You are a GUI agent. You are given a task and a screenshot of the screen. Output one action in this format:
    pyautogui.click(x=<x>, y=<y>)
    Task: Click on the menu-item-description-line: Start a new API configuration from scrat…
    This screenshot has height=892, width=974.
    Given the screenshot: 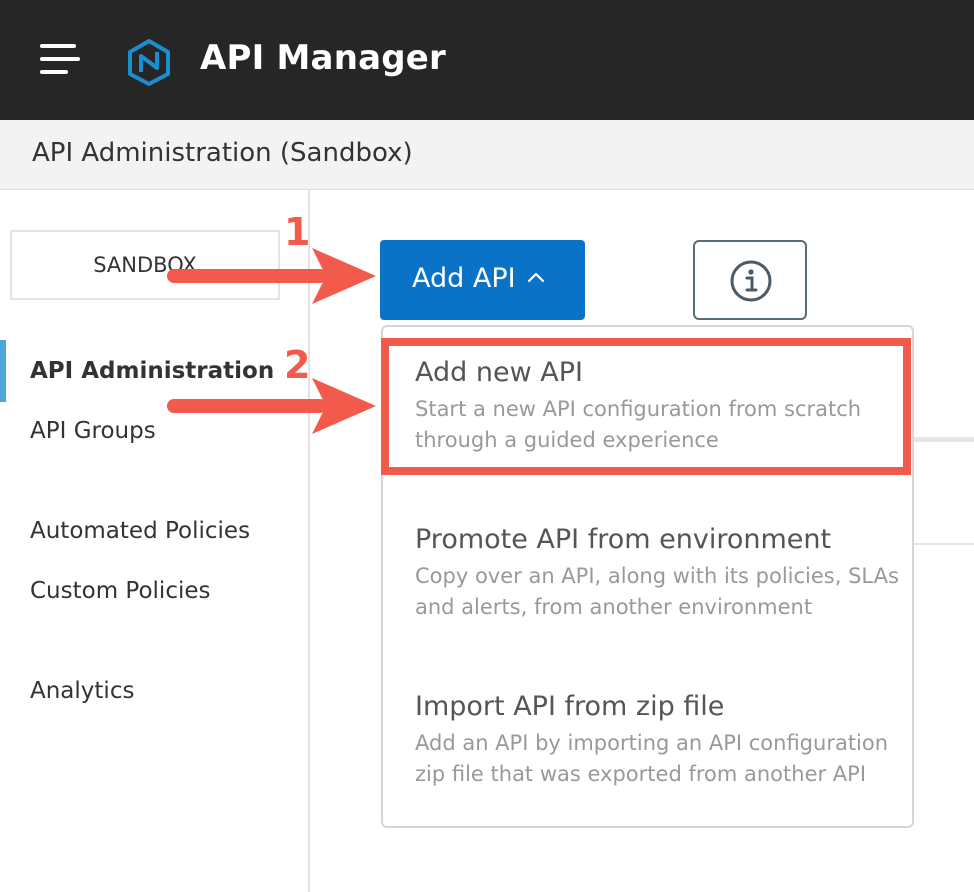 What is the action you would take?
    pyautogui.click(x=638, y=409)
    